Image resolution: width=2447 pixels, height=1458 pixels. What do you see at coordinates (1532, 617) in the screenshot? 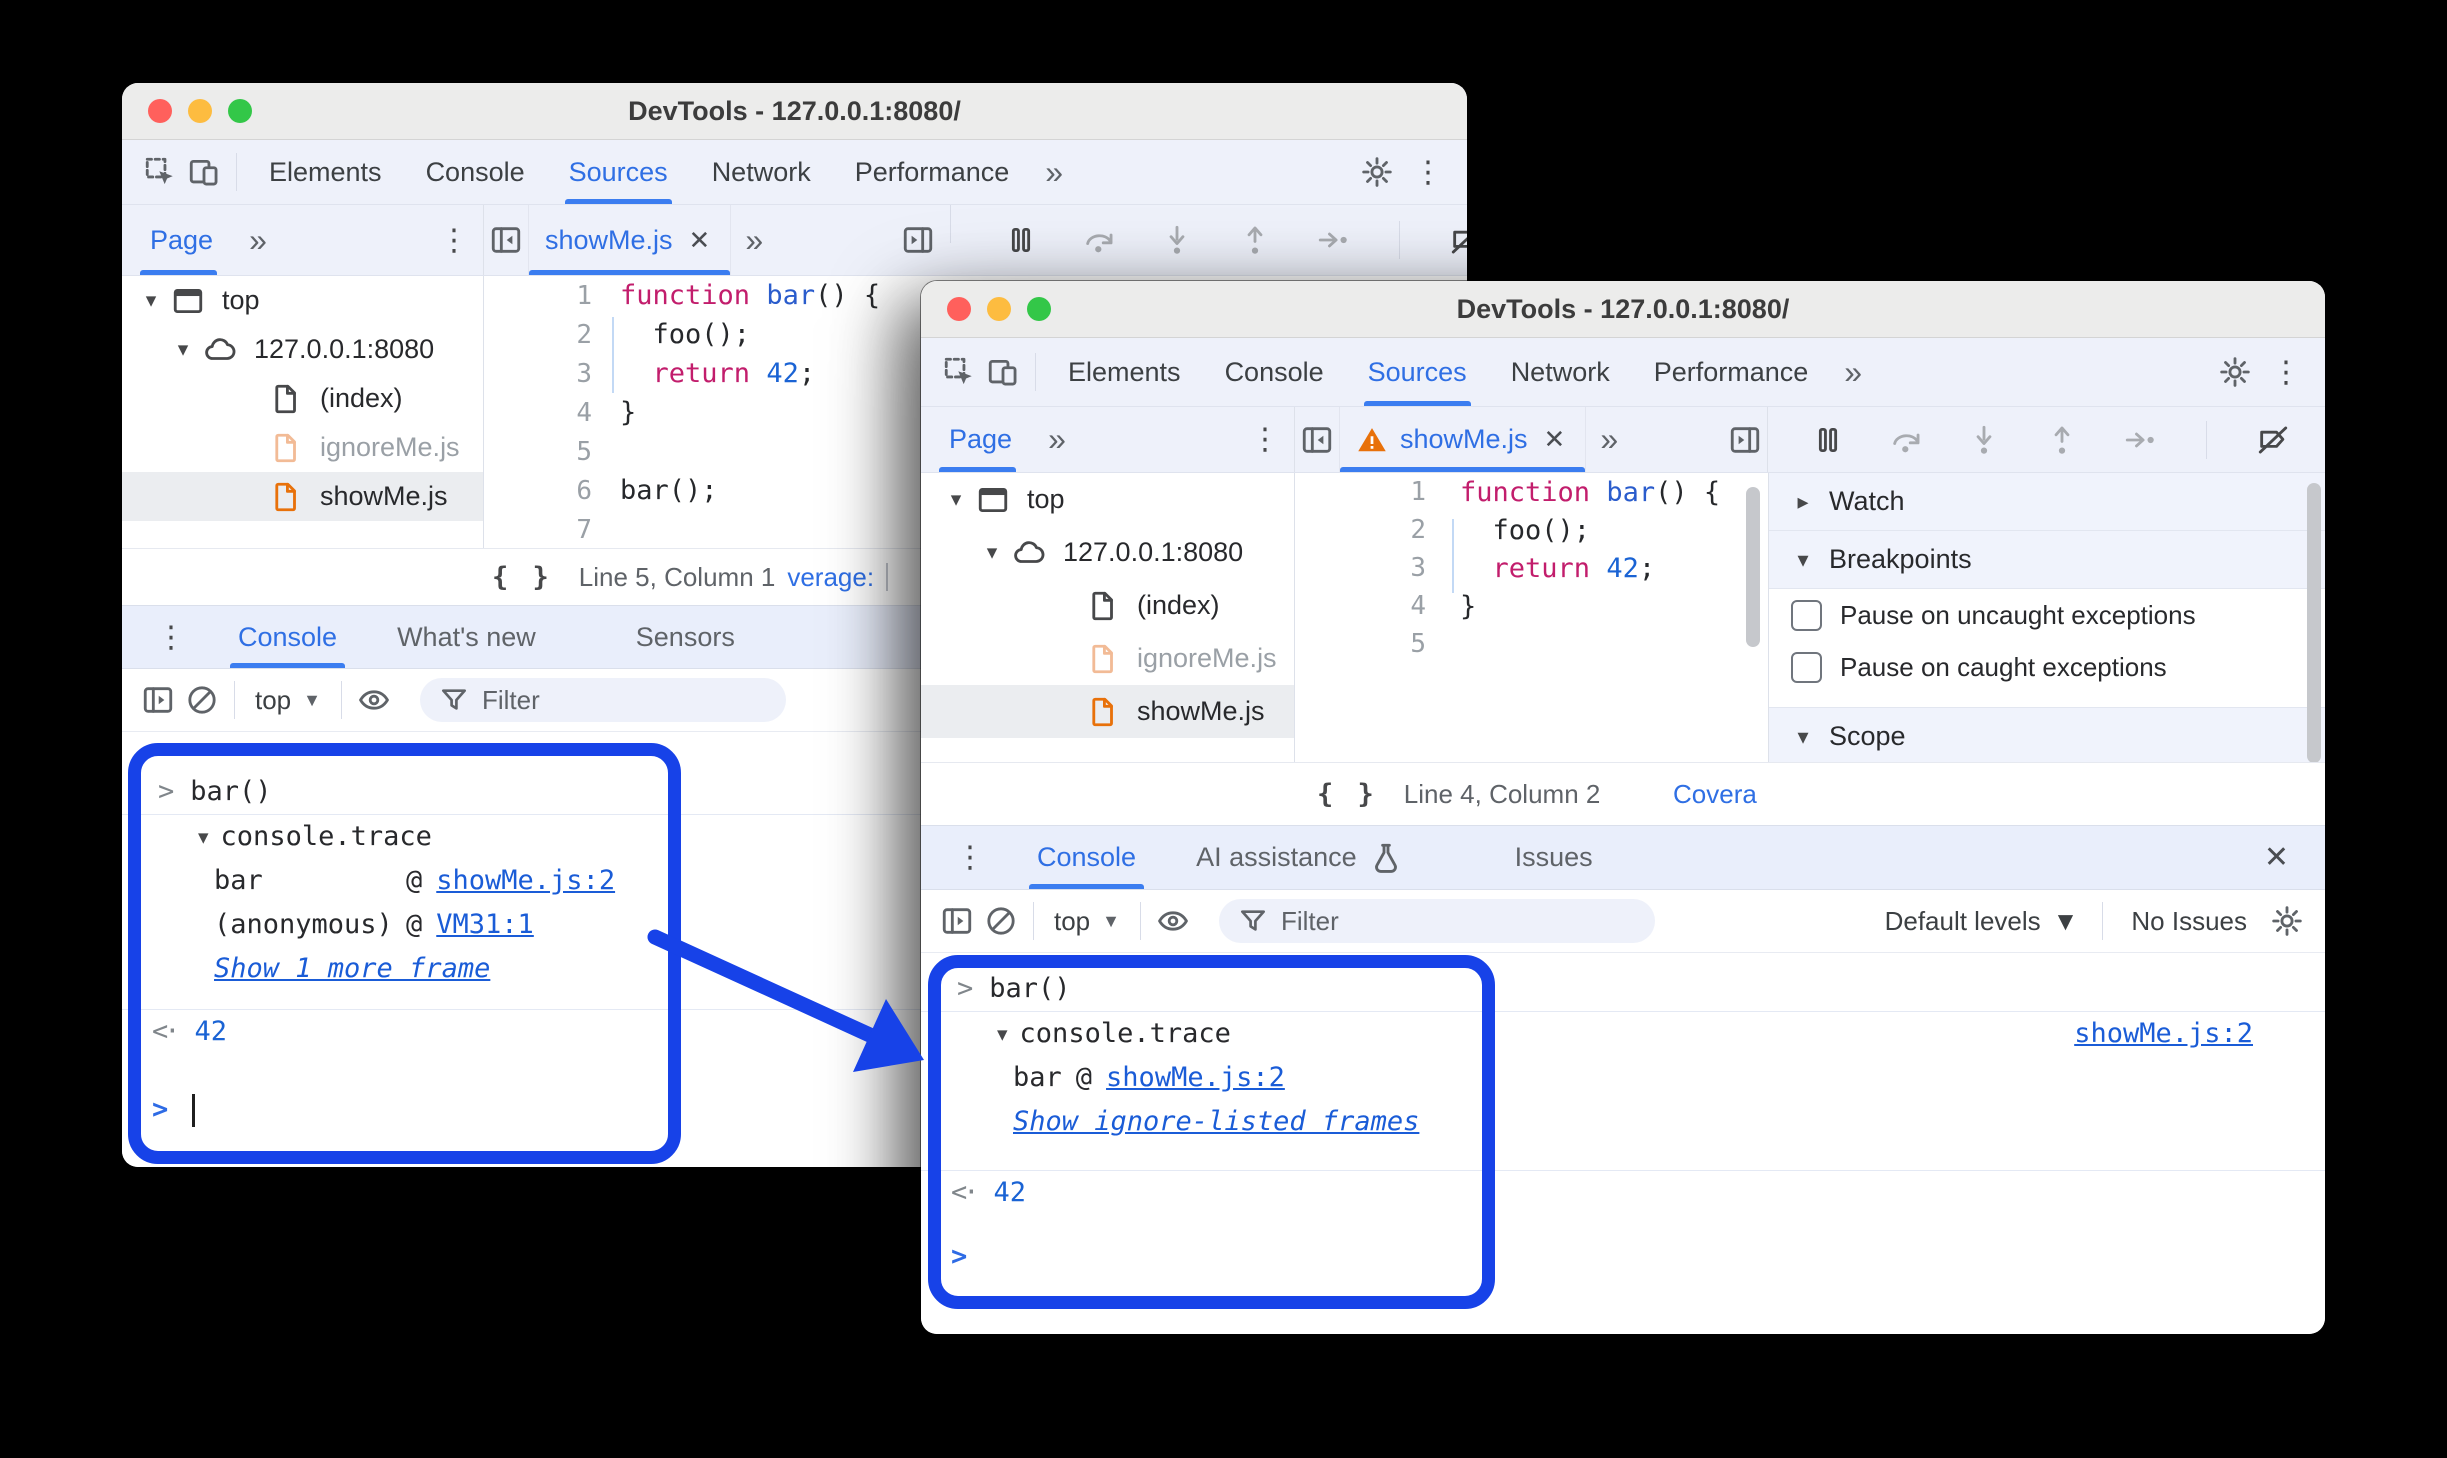
I see `code-editor: 1 function bar() {2 foo(); 3 return 42; 4} 5` at bounding box center [1532, 617].